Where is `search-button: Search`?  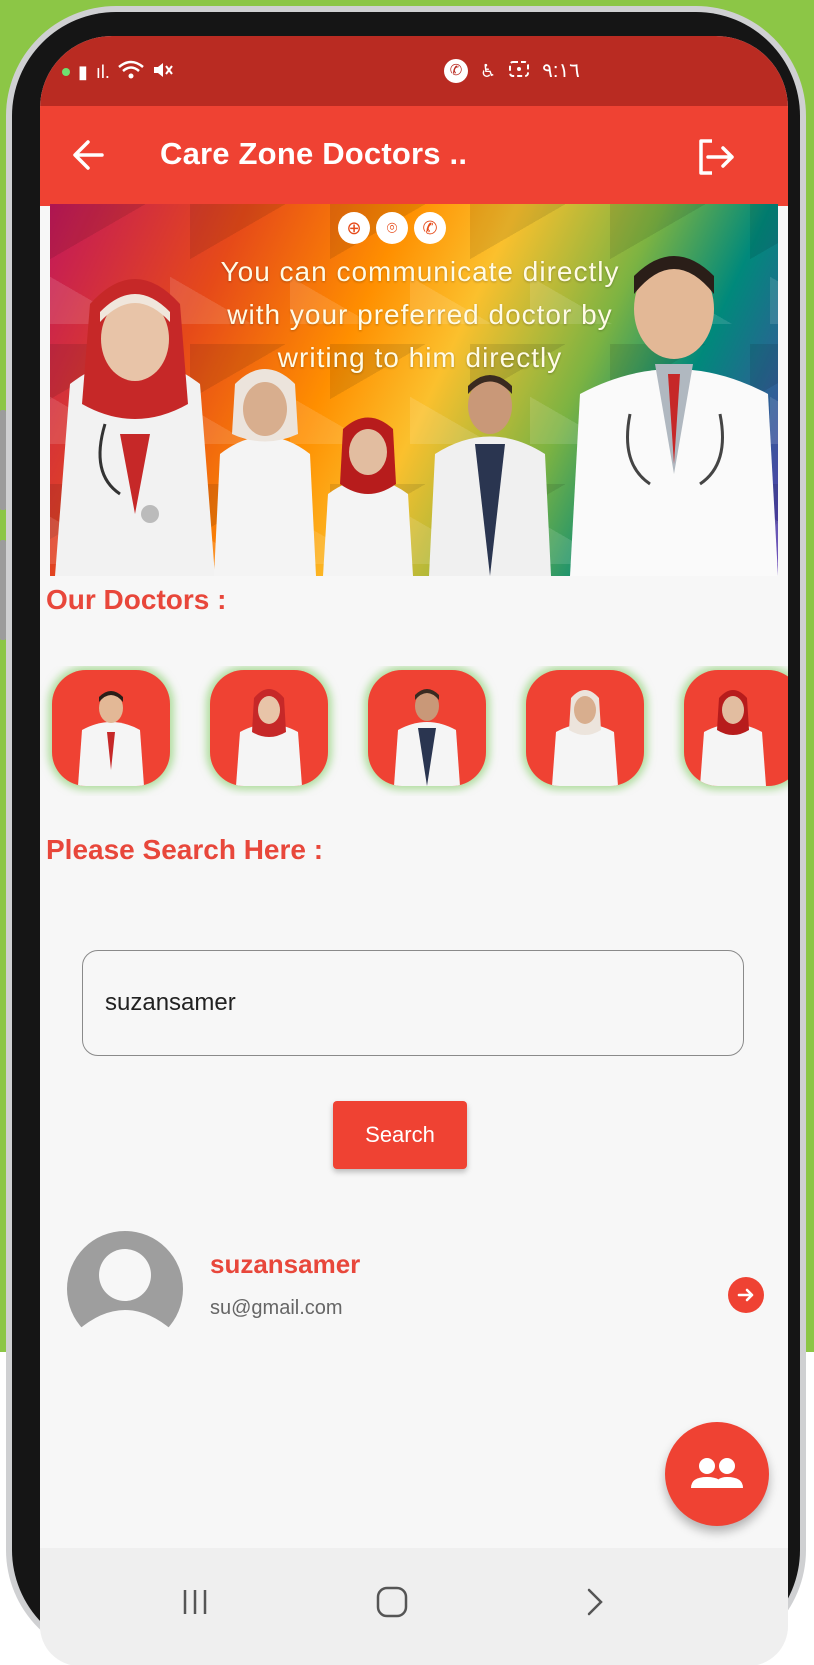 search-button: Search is located at coordinates (400, 1135).